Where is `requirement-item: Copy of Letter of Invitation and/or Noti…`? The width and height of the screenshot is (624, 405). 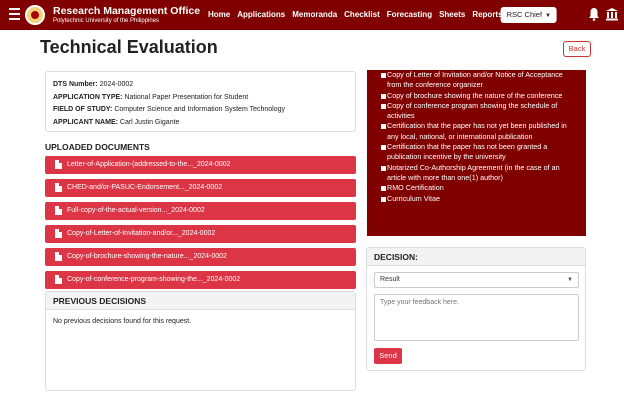
requirement-item: Copy of Letter of Invitation and/or Noti… is located at coordinates (479, 80).